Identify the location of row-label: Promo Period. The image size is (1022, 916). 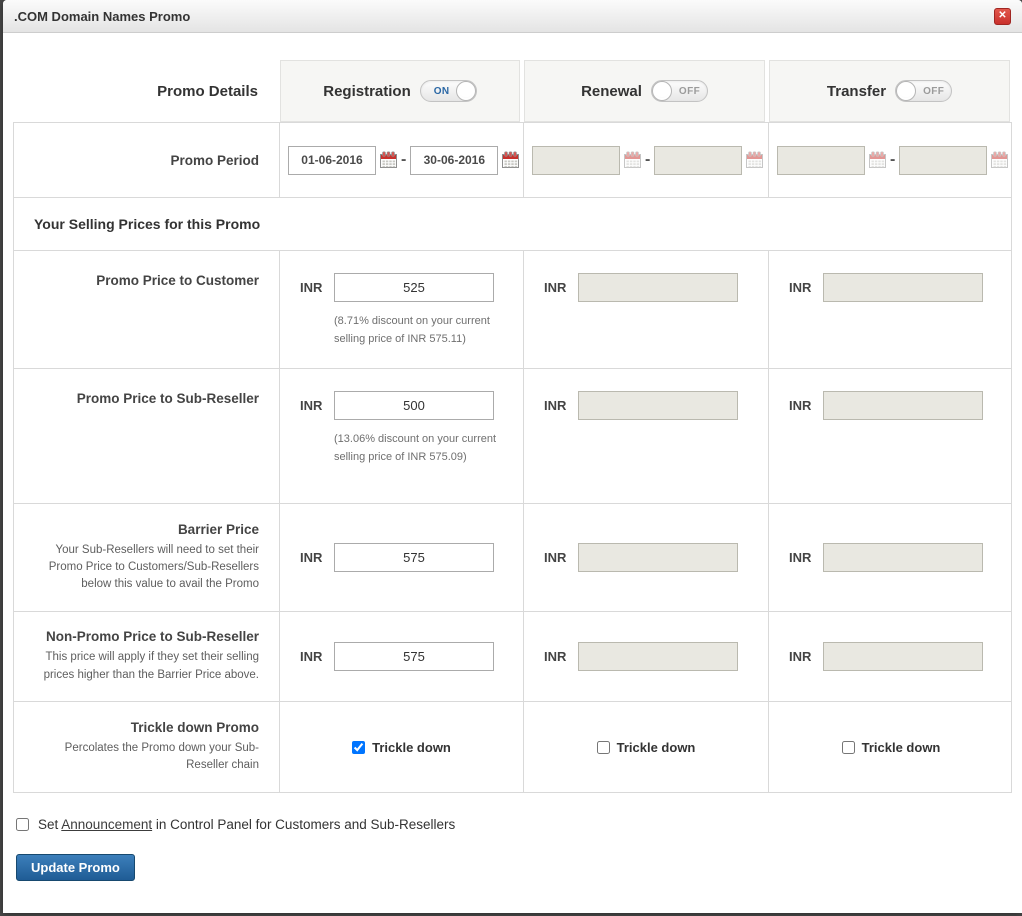
(214, 160).